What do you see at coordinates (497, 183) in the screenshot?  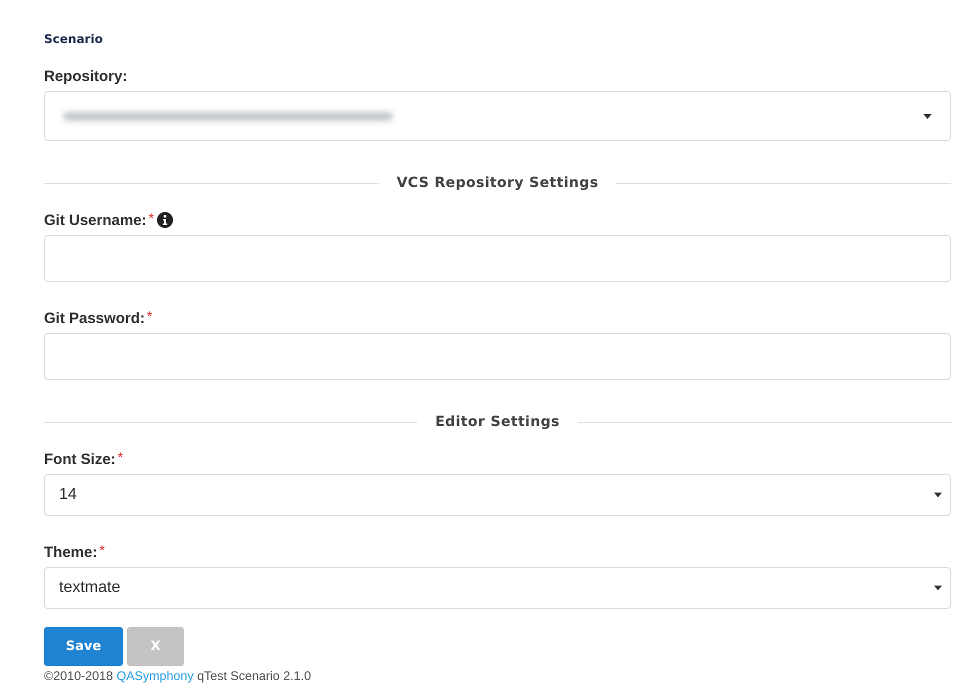 I see `section-title: VCS Repository Settings` at bounding box center [497, 183].